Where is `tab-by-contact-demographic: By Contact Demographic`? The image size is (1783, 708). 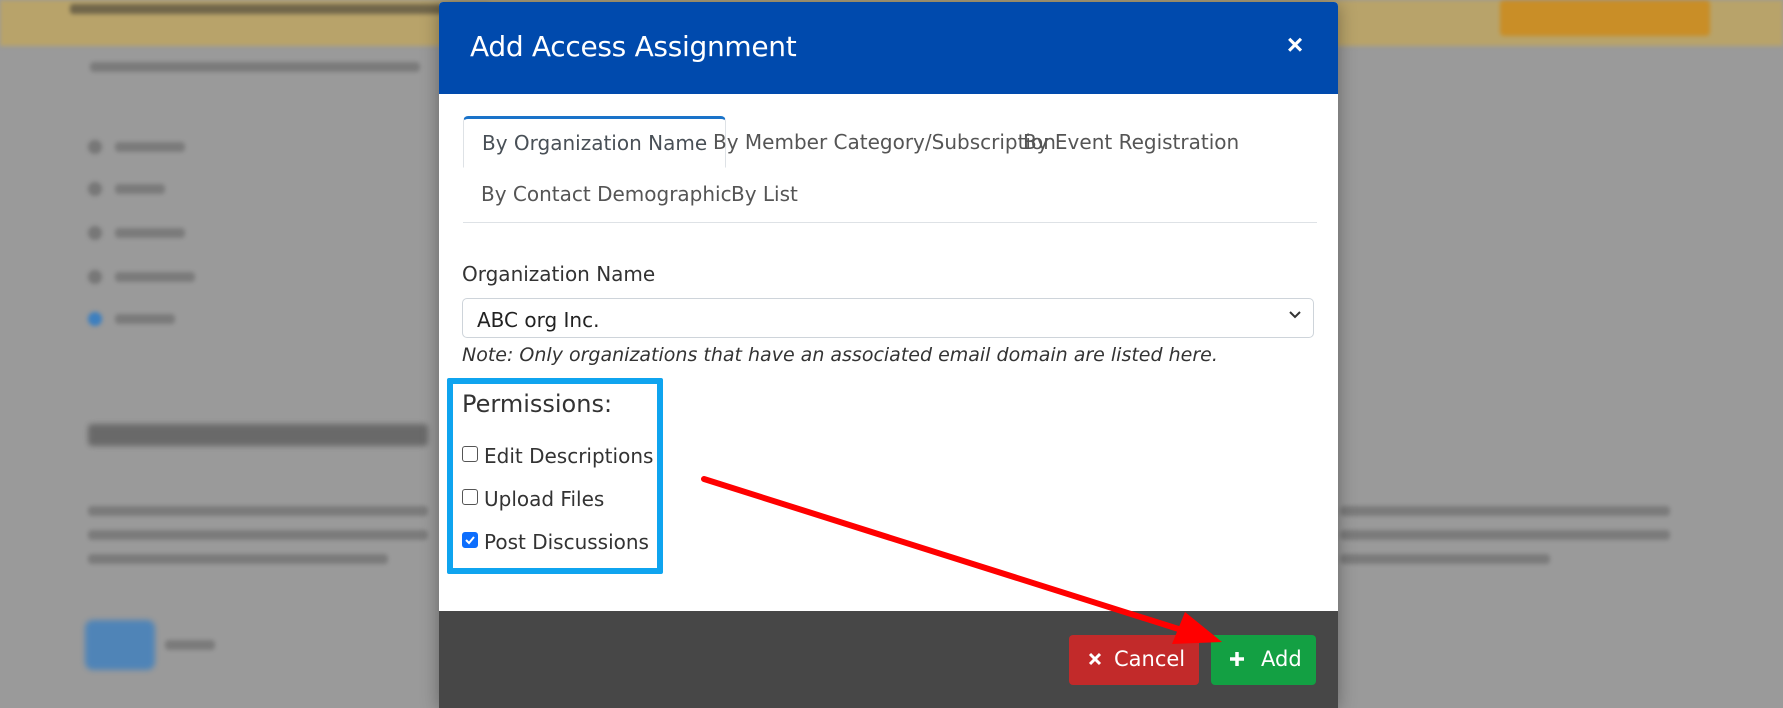 tab-by-contact-demographic: By Contact Demographic is located at coordinates (606, 194).